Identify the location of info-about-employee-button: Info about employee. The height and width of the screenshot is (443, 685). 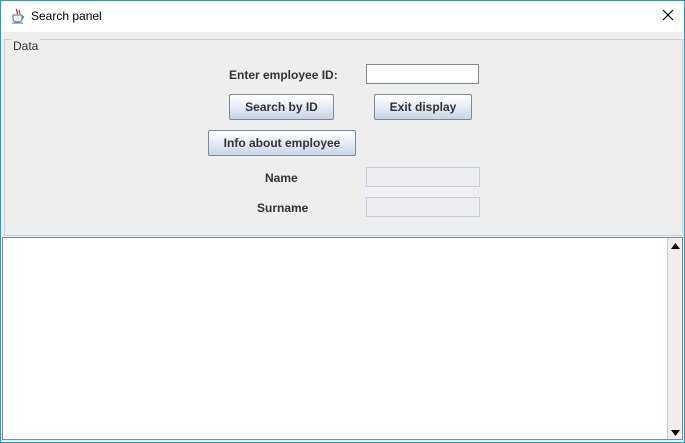
(282, 143).